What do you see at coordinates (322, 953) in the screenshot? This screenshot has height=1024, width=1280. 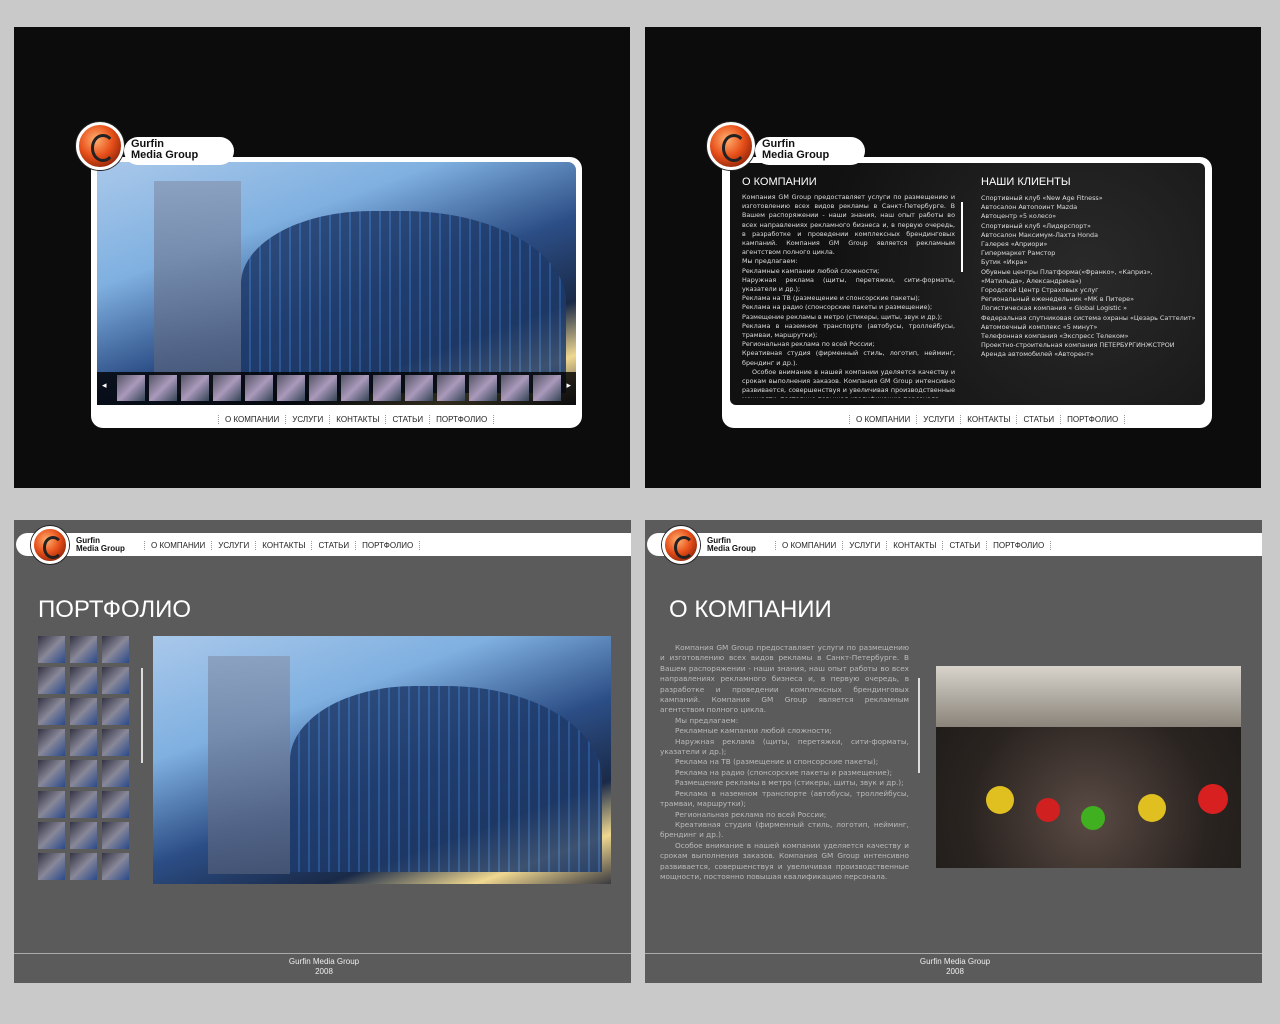 I see `footer-divider` at bounding box center [322, 953].